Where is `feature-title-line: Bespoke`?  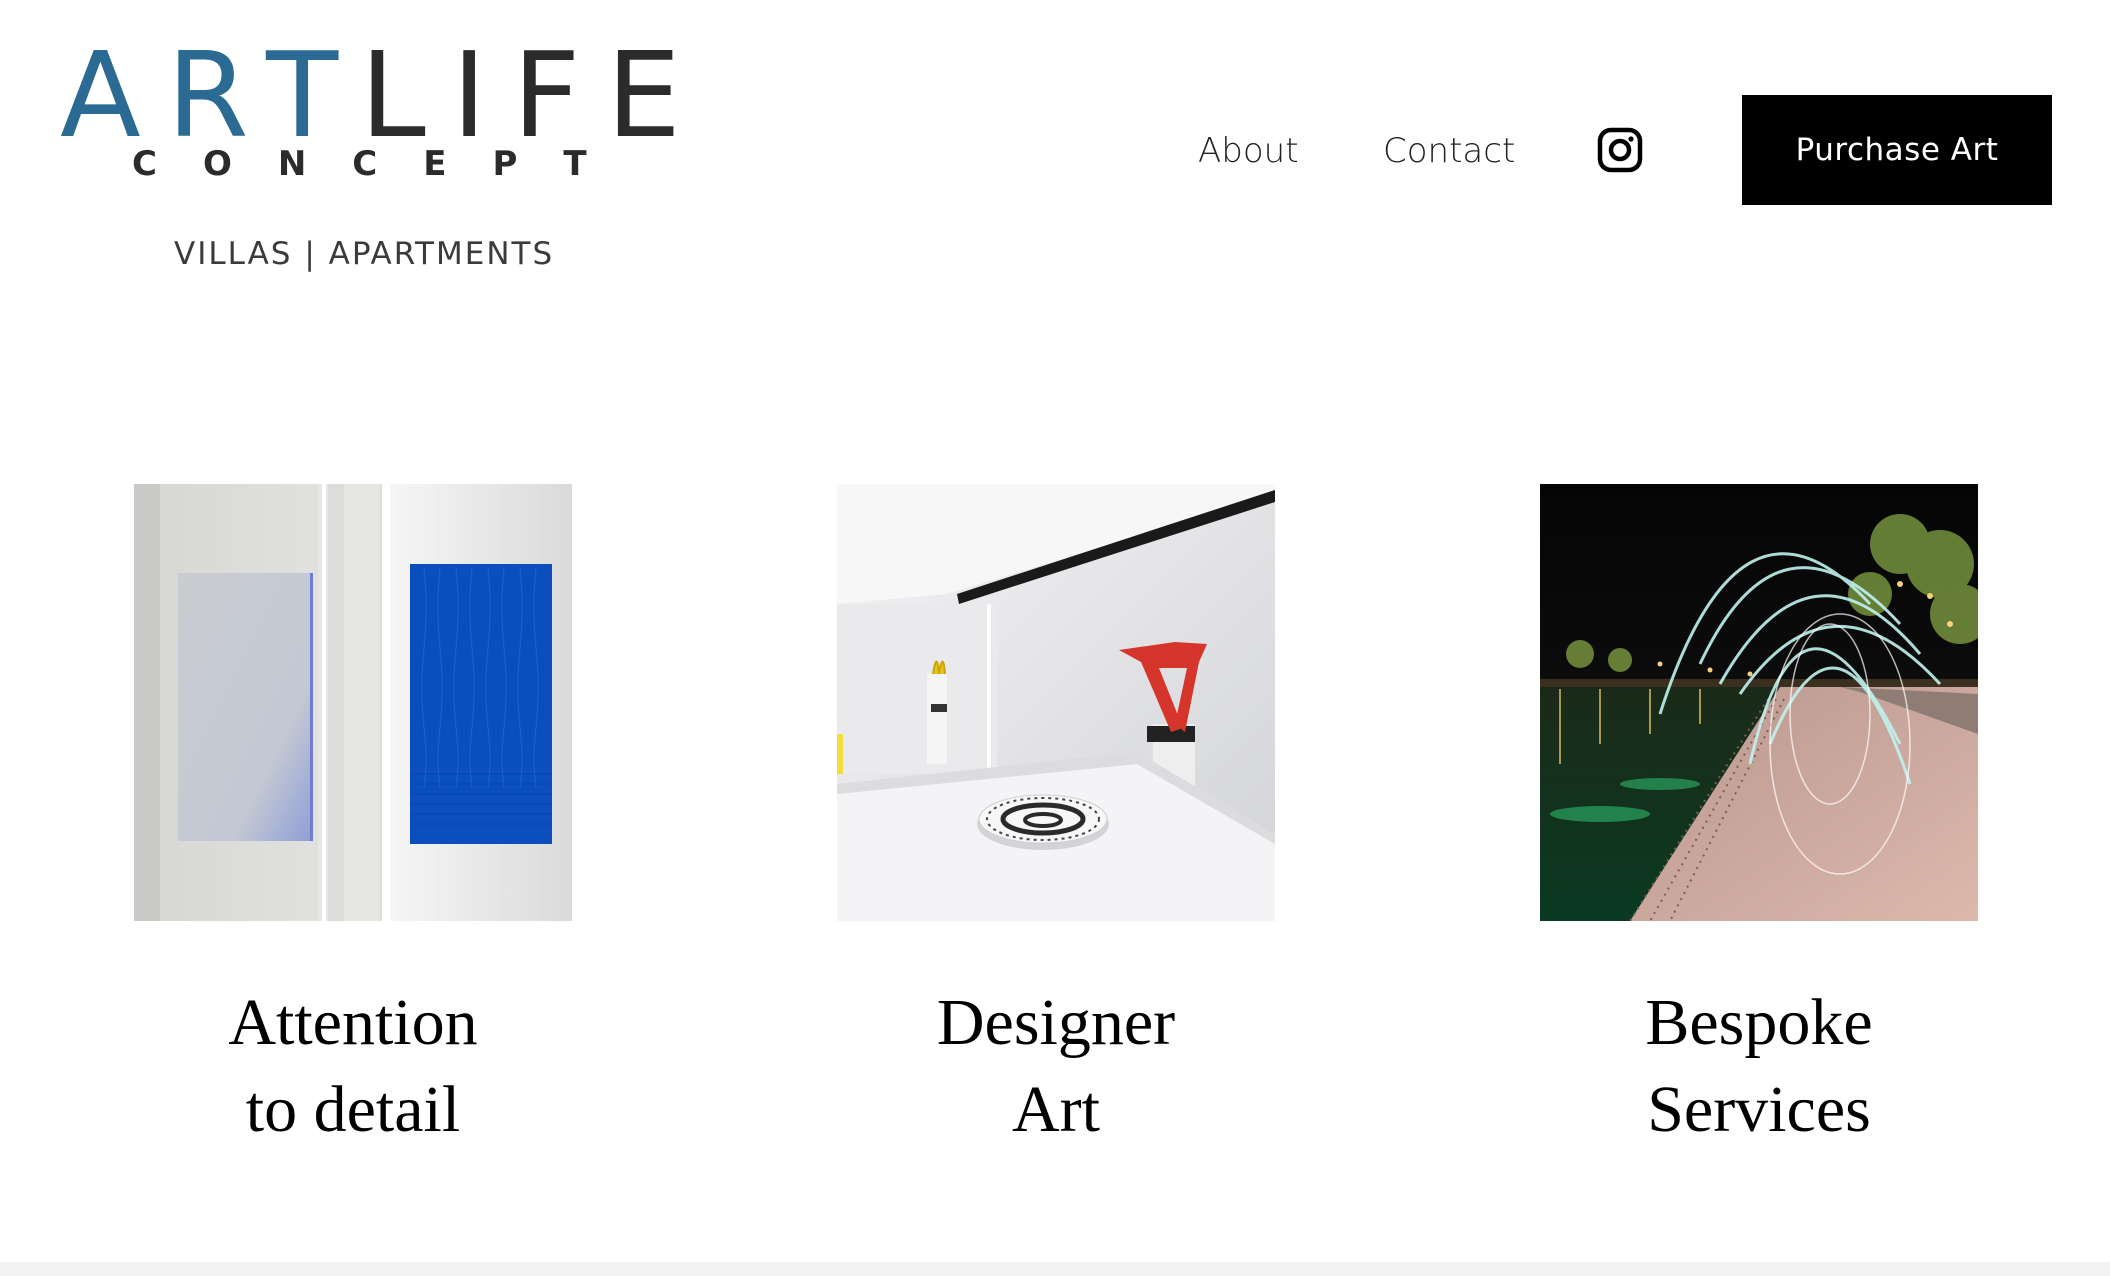
feature-title-line: Bespoke is located at coordinates (1759, 1022).